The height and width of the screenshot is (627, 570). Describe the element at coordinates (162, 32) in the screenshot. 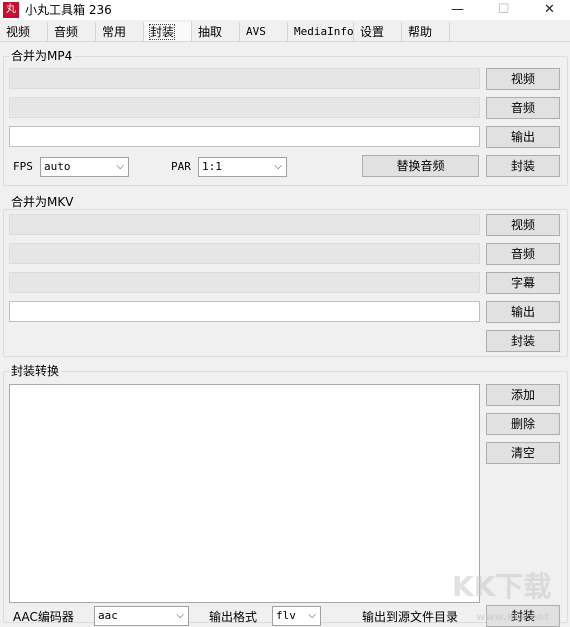

I see `tab-label: 封装` at that location.